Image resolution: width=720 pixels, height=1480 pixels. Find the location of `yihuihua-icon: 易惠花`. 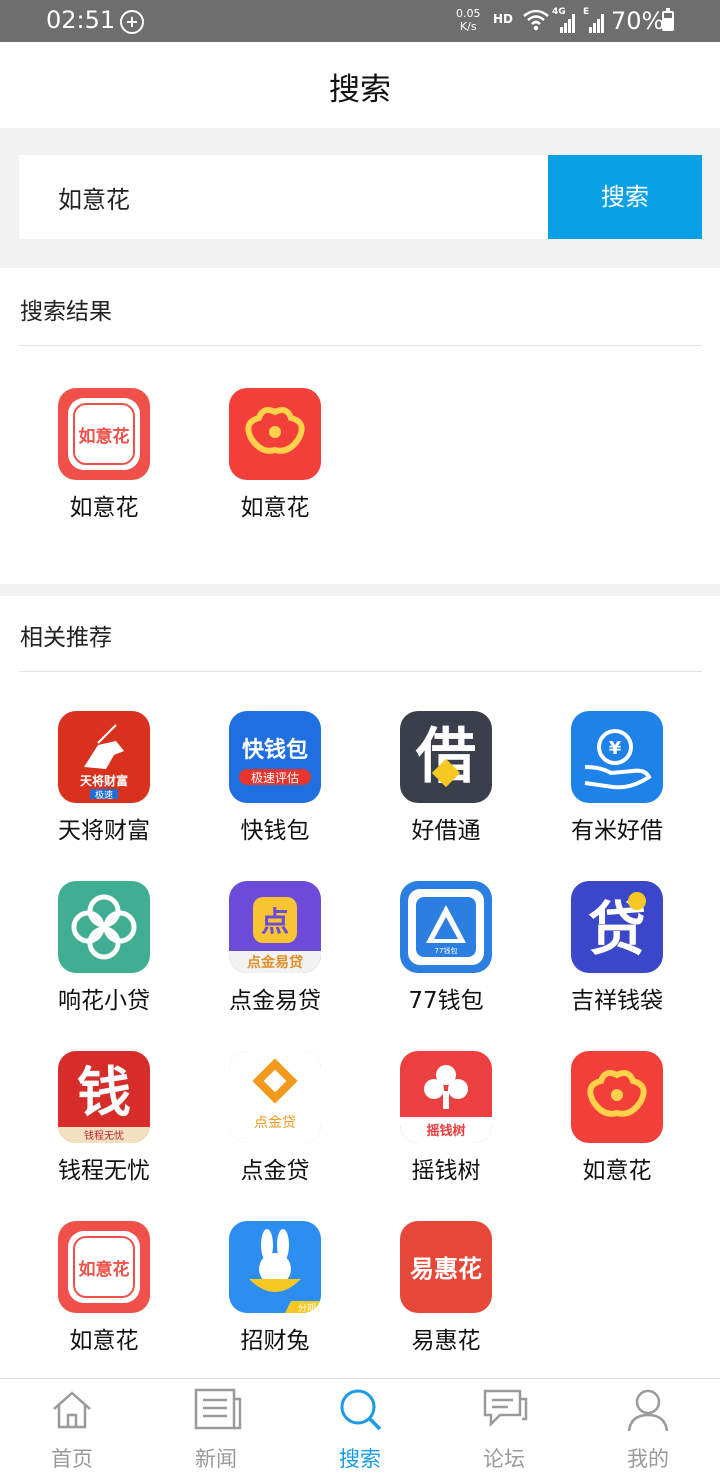

yihuihua-icon: 易惠花 is located at coordinates (446, 1267).